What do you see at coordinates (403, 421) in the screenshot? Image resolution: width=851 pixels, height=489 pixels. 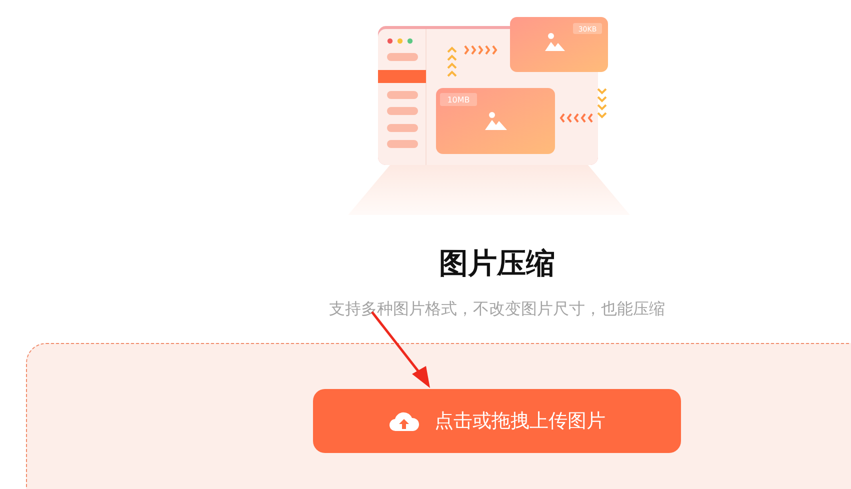 I see `cloud-upload-icon` at bounding box center [403, 421].